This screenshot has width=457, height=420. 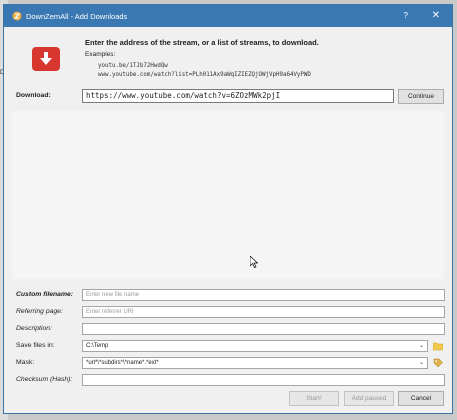 What do you see at coordinates (406, 15) in the screenshot?
I see `help-button: ?` at bounding box center [406, 15].